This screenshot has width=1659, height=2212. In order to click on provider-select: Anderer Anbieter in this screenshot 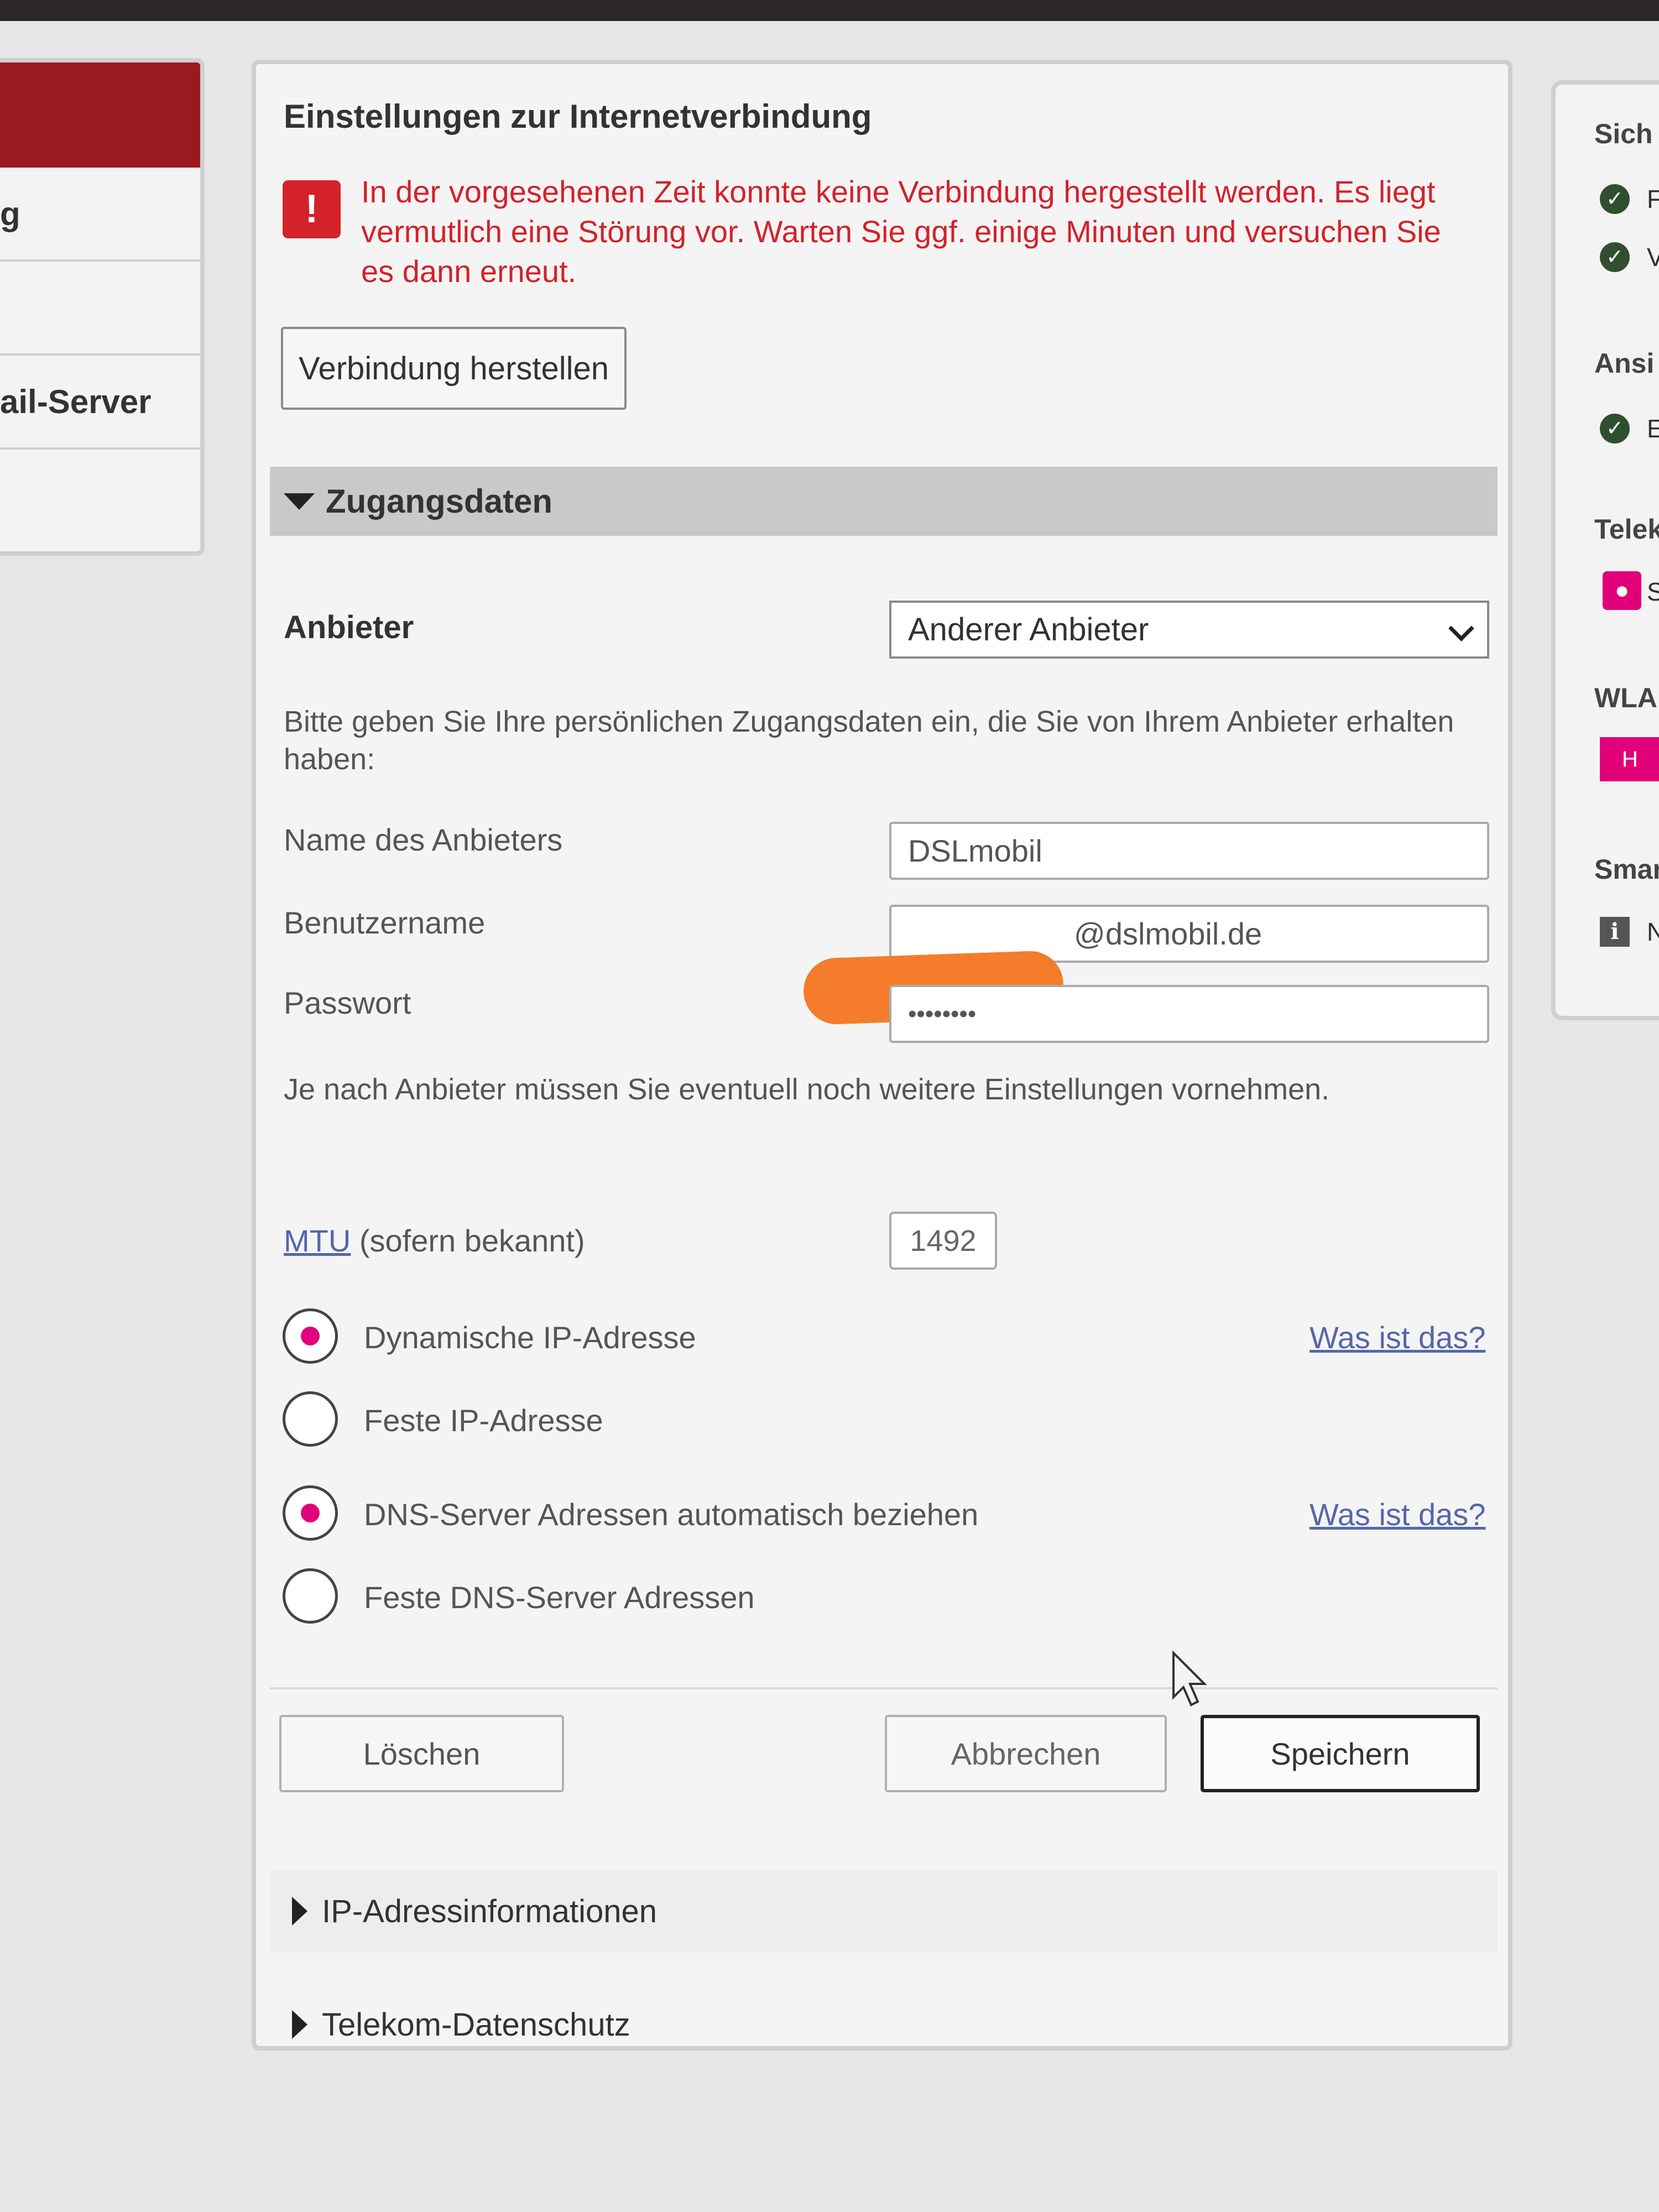, I will do `click(1189, 630)`.